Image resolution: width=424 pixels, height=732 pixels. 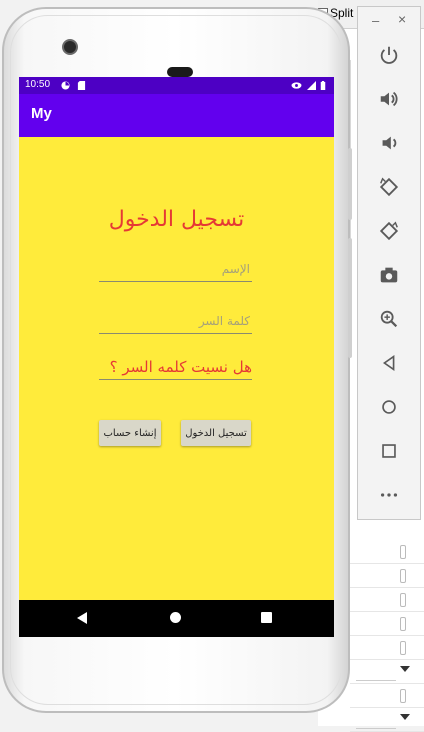 I want to click on close-button: ×, so click(x=402, y=19).